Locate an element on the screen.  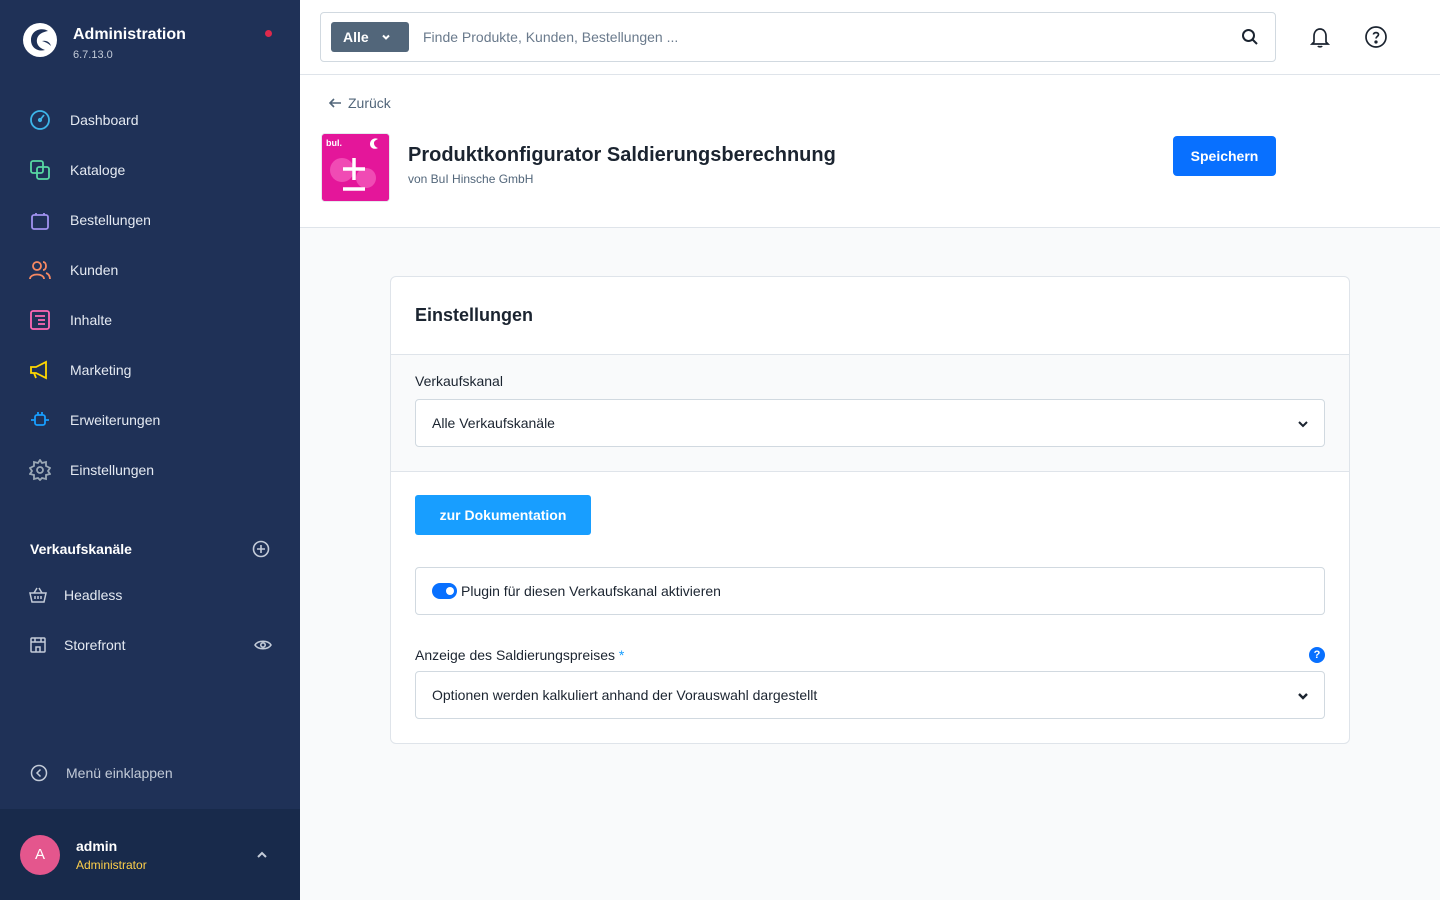
collapse-menu-button: Menü einklappen is located at coordinates (101, 773).